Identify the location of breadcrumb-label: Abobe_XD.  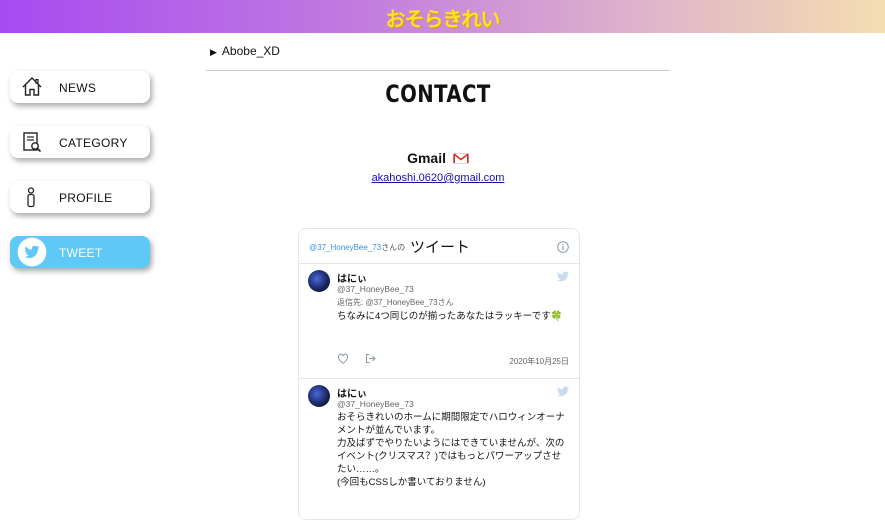
(250, 51).